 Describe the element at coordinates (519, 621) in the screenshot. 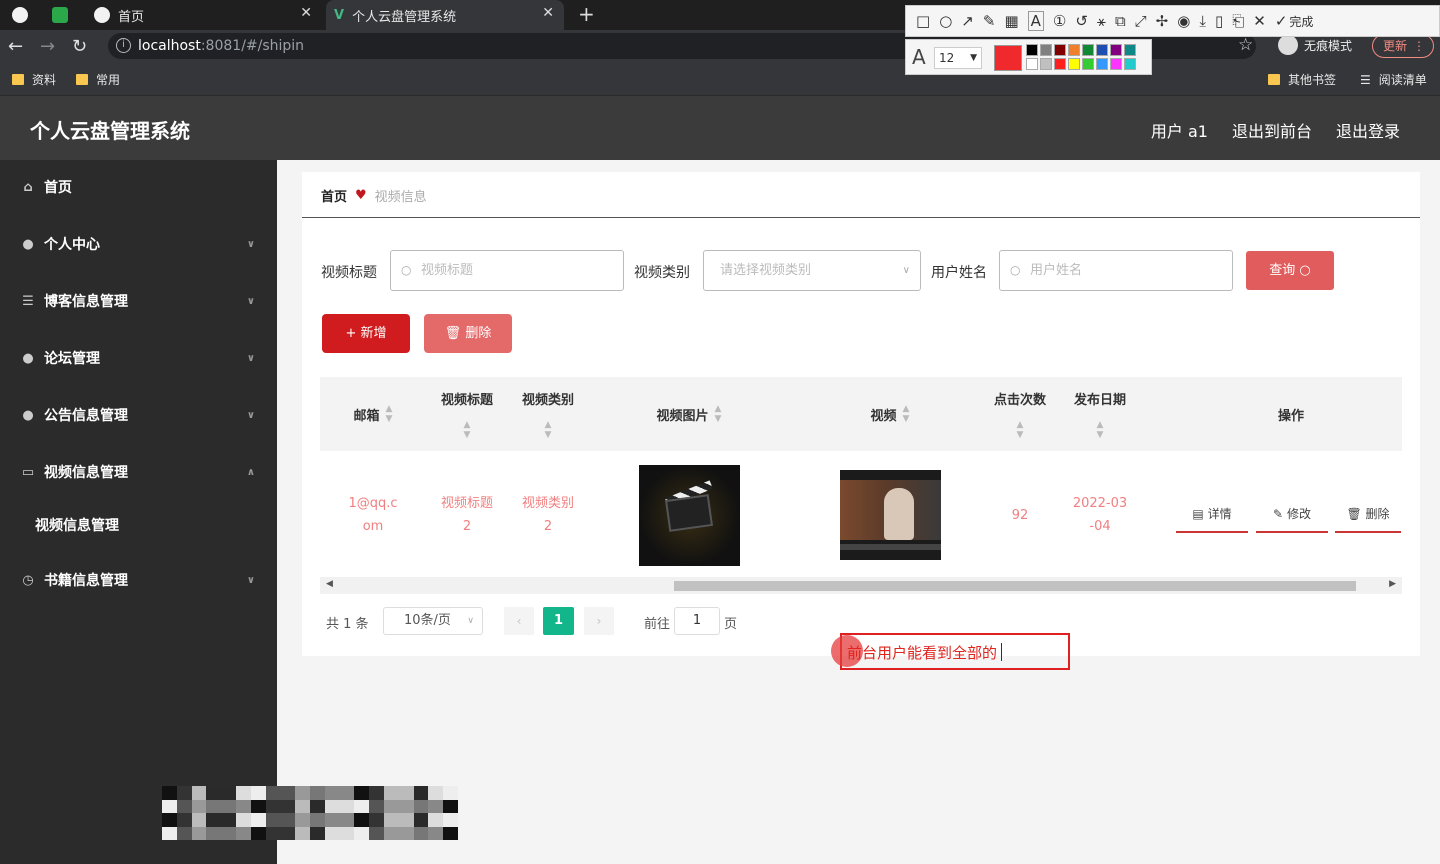

I see `prev-page-button: ‹` at that location.